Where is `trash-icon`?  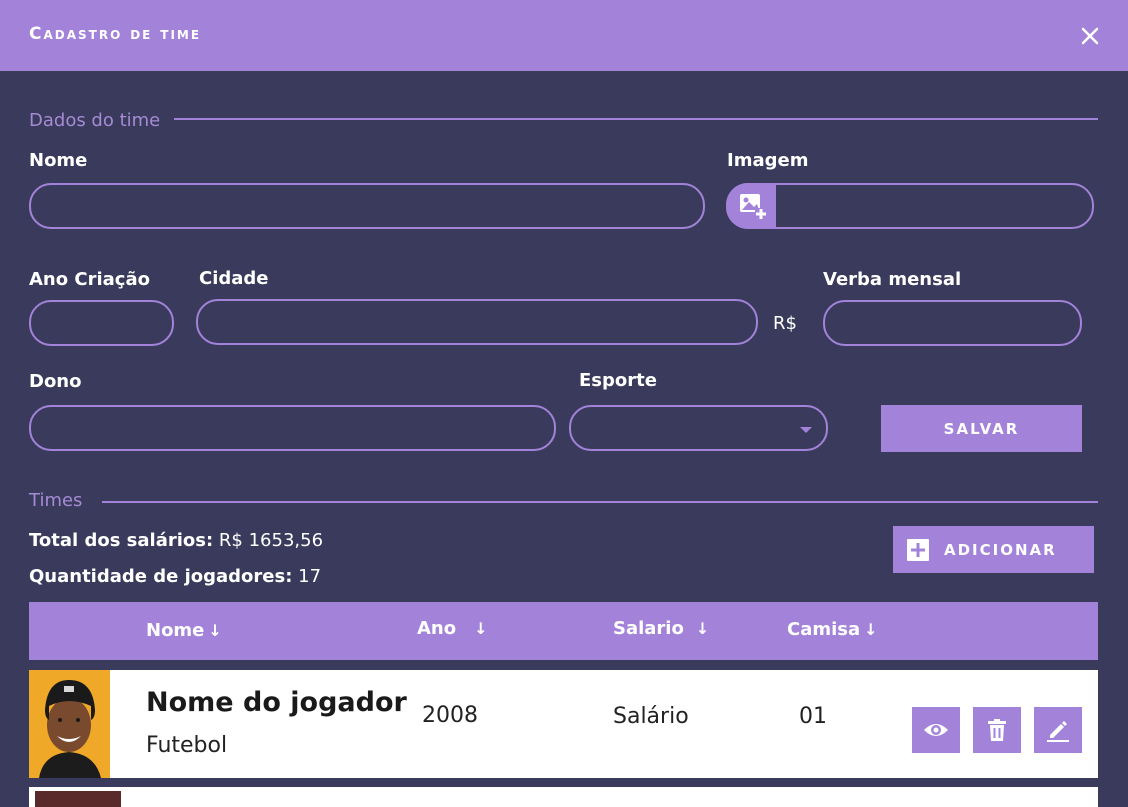 trash-icon is located at coordinates (997, 730).